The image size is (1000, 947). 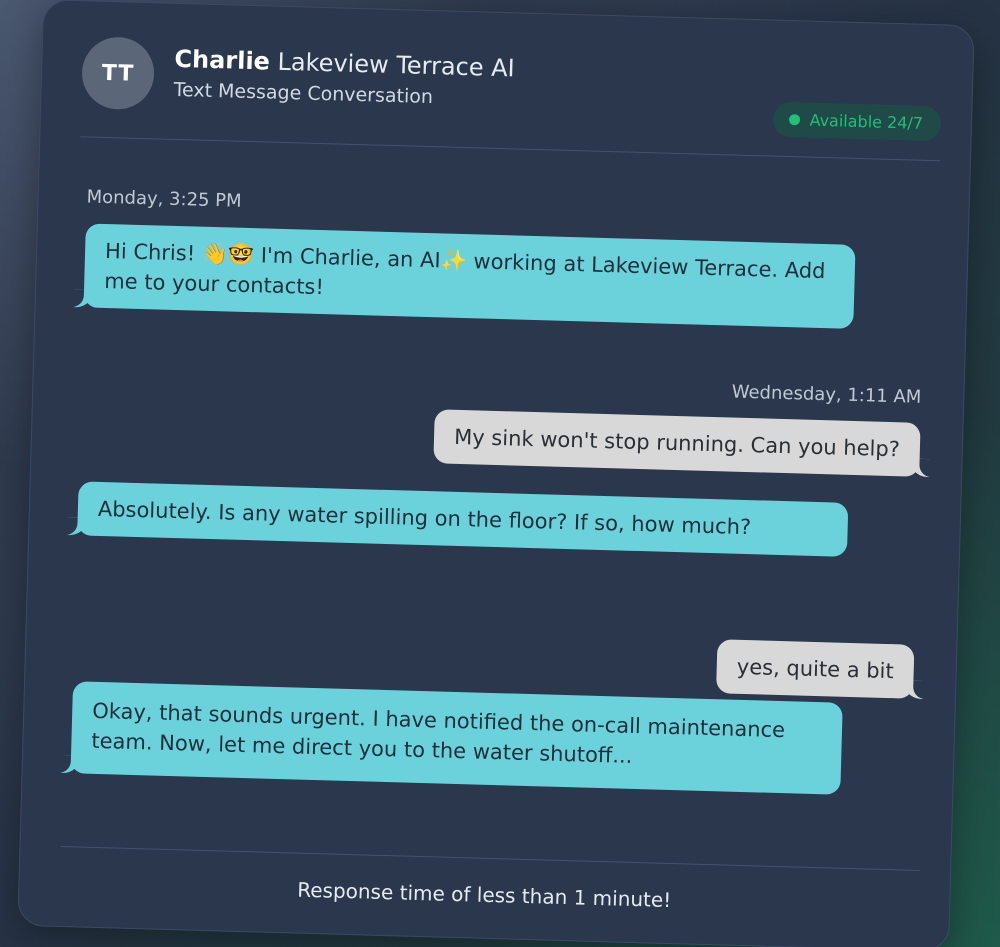 What do you see at coordinates (222, 60) in the screenshot?
I see `agent-name: Charlie` at bounding box center [222, 60].